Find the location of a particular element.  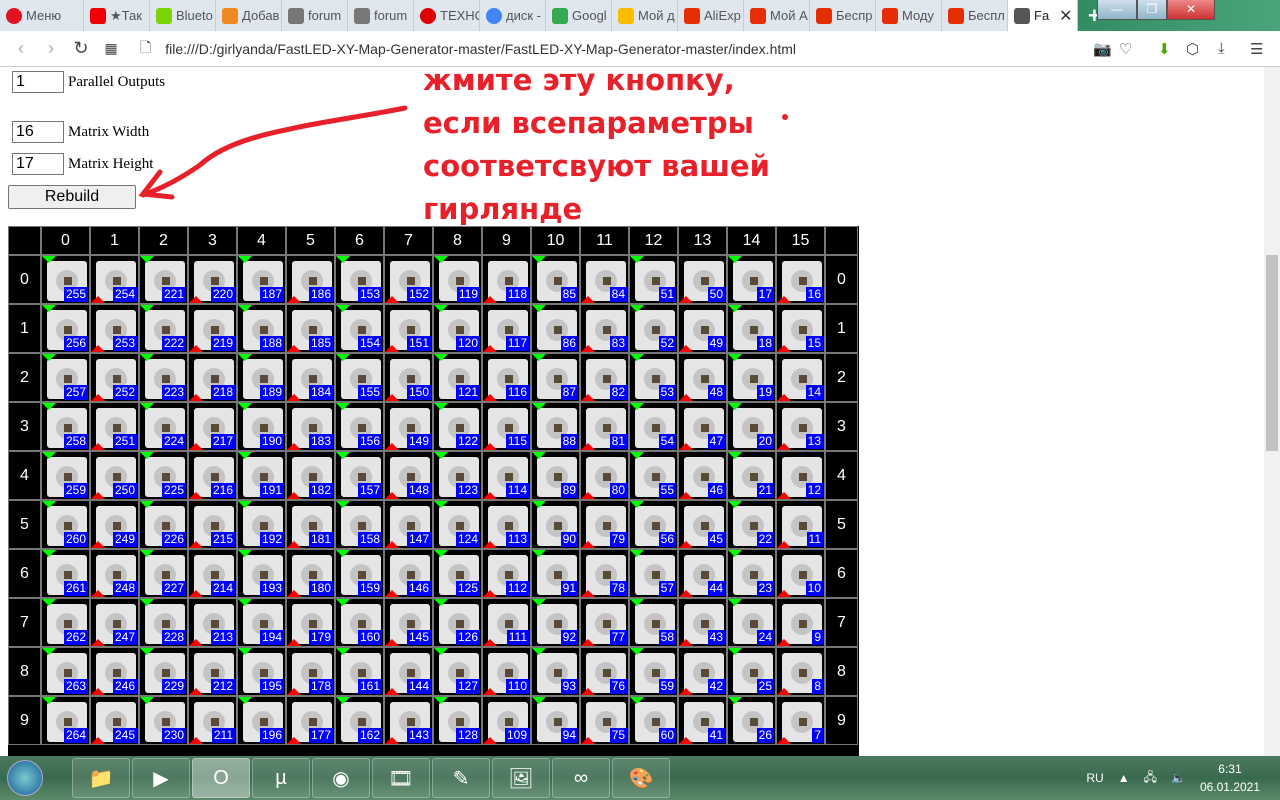

led-cell: 53 is located at coordinates (653, 377).